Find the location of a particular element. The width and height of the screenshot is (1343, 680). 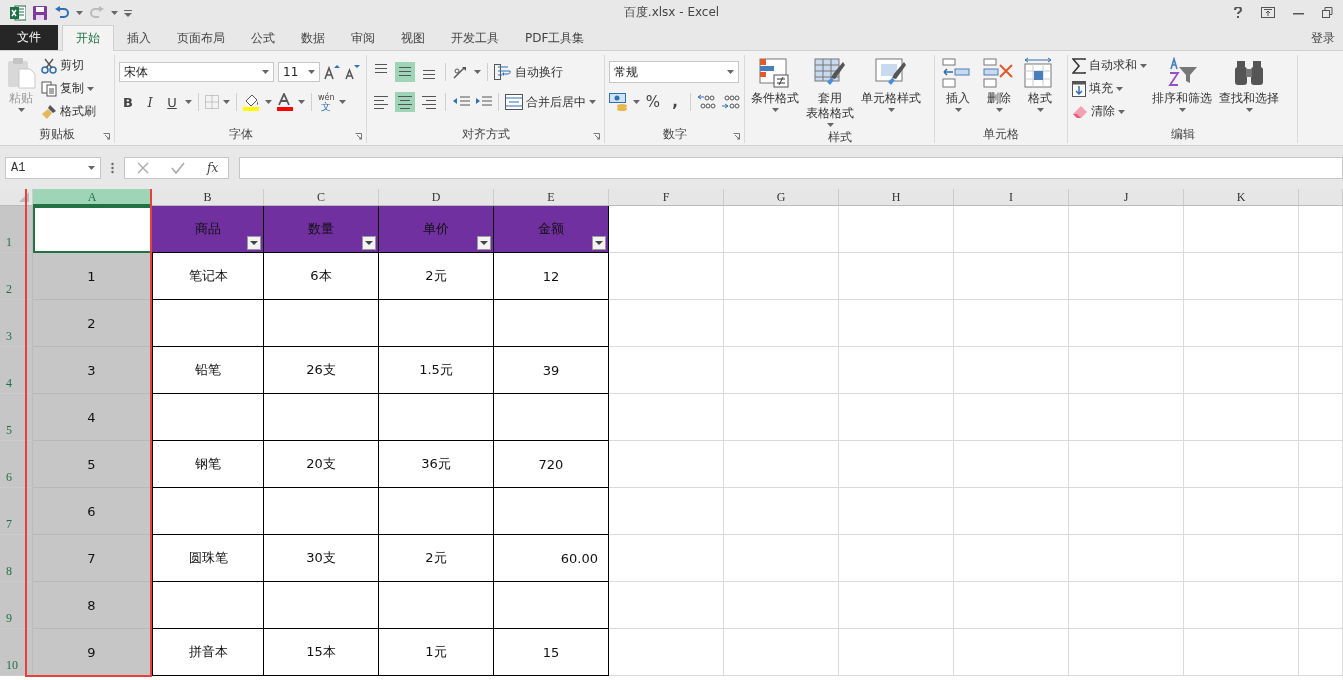

row-header: 1 is located at coordinates (16, 229).